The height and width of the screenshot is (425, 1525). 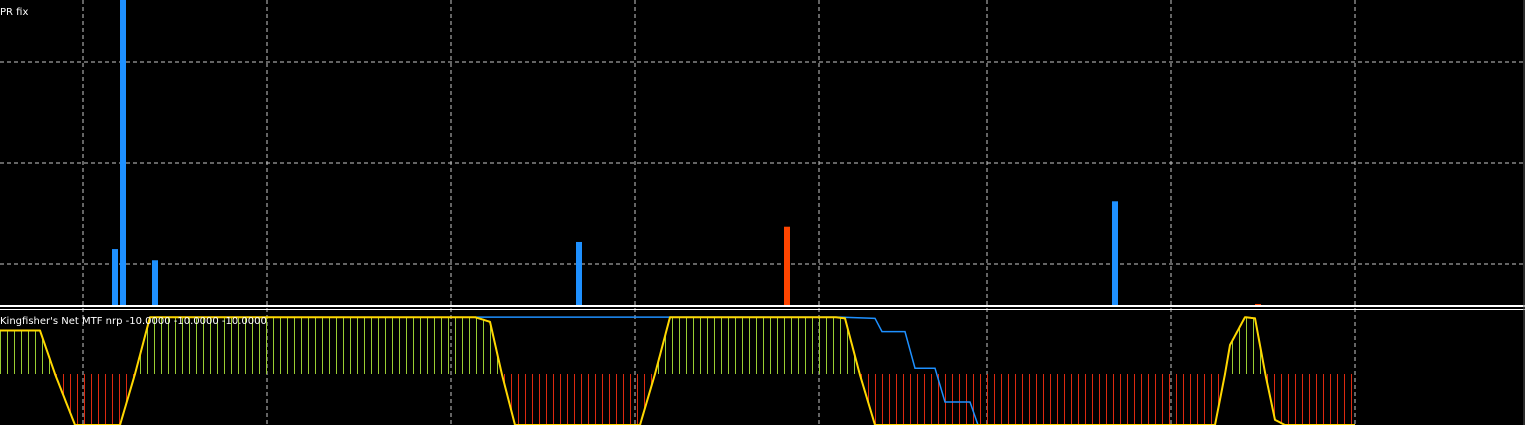 What do you see at coordinates (14, 12) in the screenshot?
I see `upper-panel-title: PR fix` at bounding box center [14, 12].